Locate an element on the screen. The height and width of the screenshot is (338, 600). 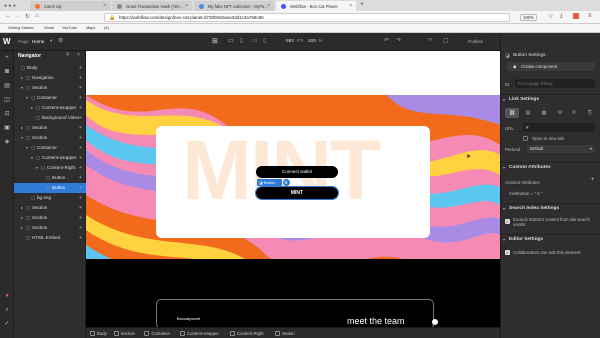
desktop-breakpoint-icon: ▭ is located at coordinates (231, 40).